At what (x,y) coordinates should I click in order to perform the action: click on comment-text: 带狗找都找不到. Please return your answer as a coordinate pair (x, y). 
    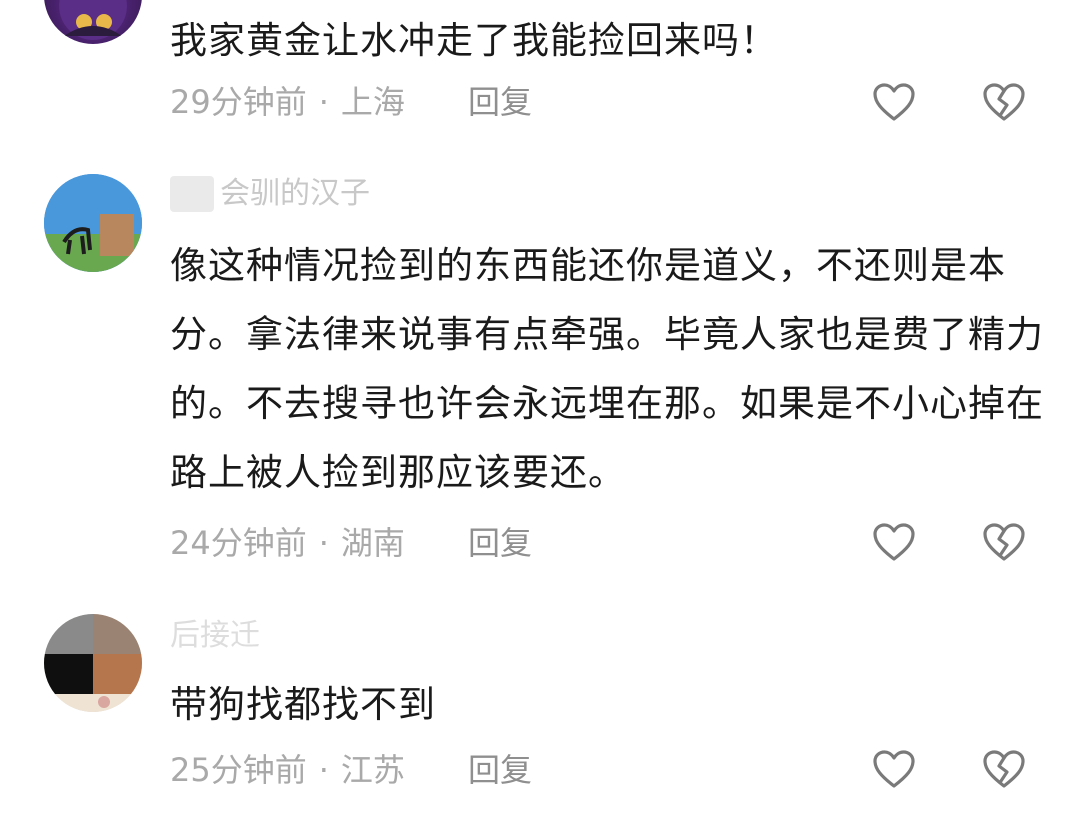
    Looking at the image, I should click on (303, 704).